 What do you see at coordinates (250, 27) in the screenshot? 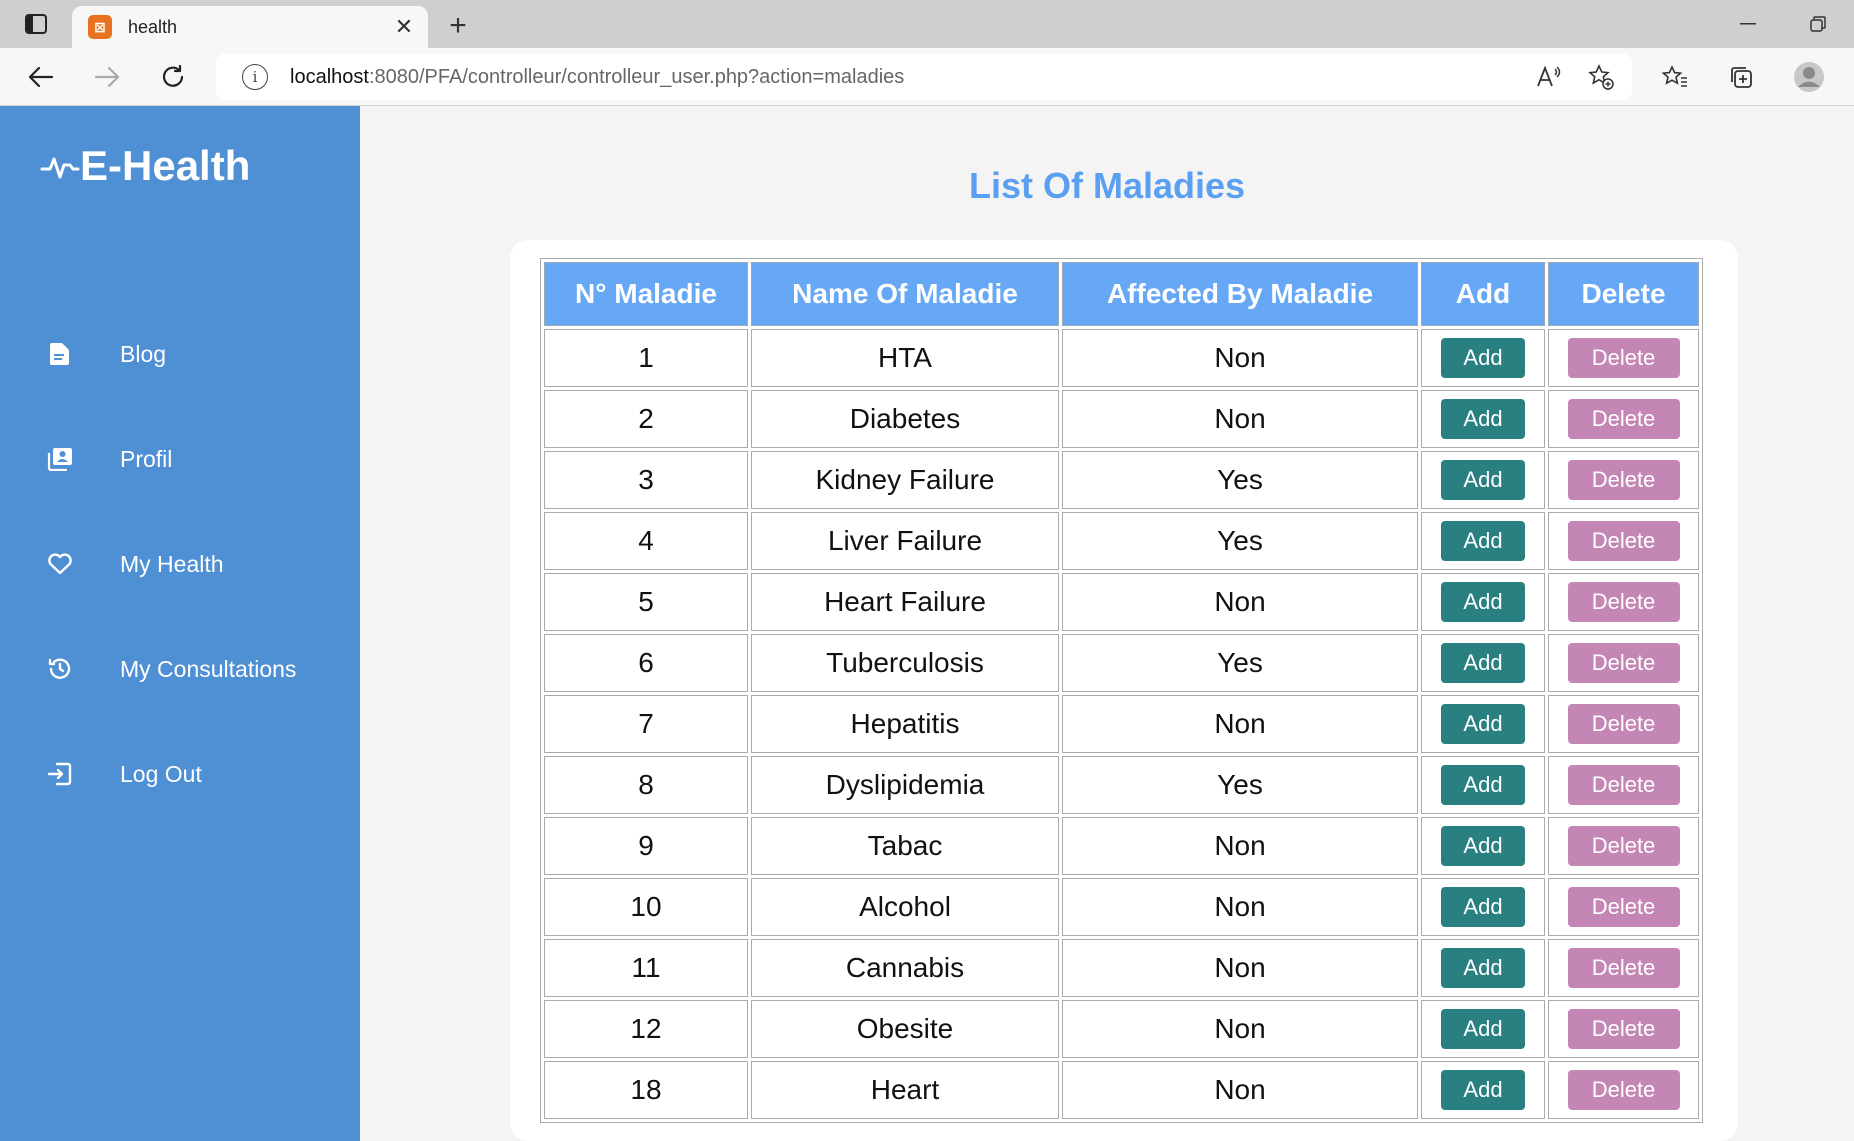
I see `browser-tab: ⊠ health ✕` at bounding box center [250, 27].